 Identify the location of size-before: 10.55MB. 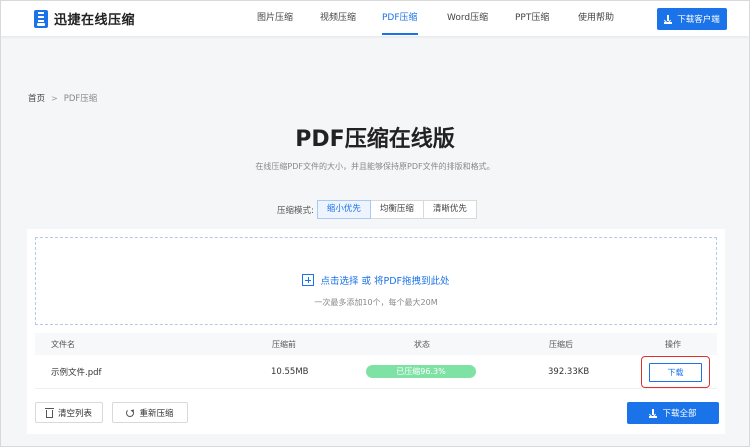
(290, 371).